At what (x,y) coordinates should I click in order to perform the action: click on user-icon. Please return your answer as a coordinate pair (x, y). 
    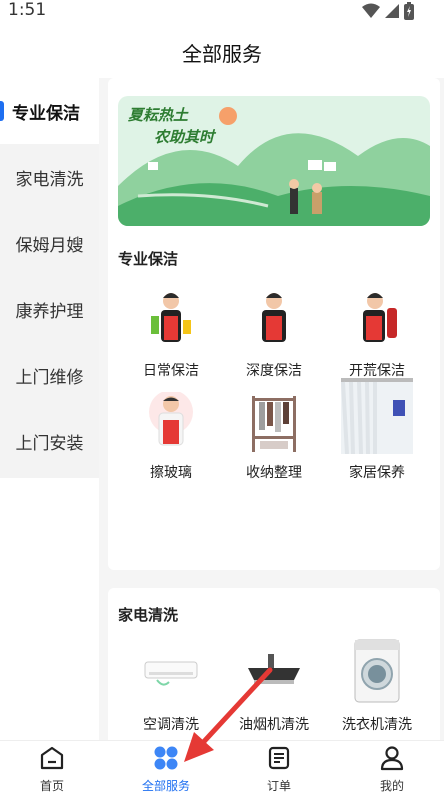
    Looking at the image, I should click on (392, 758).